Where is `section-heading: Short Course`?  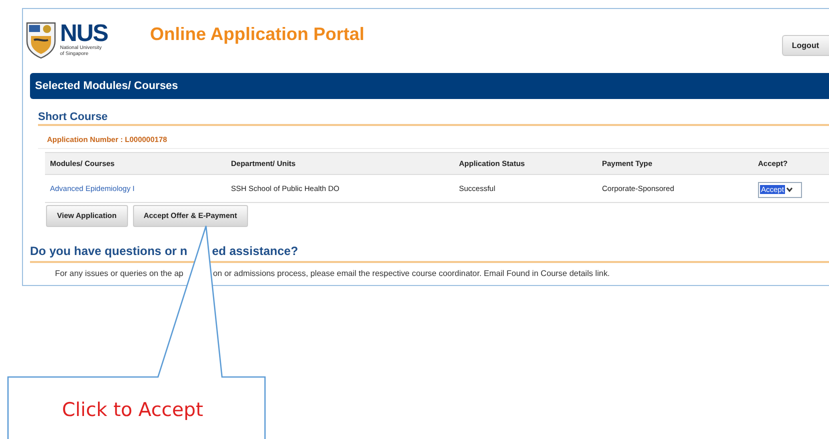
section-heading: Short Course is located at coordinates (73, 117).